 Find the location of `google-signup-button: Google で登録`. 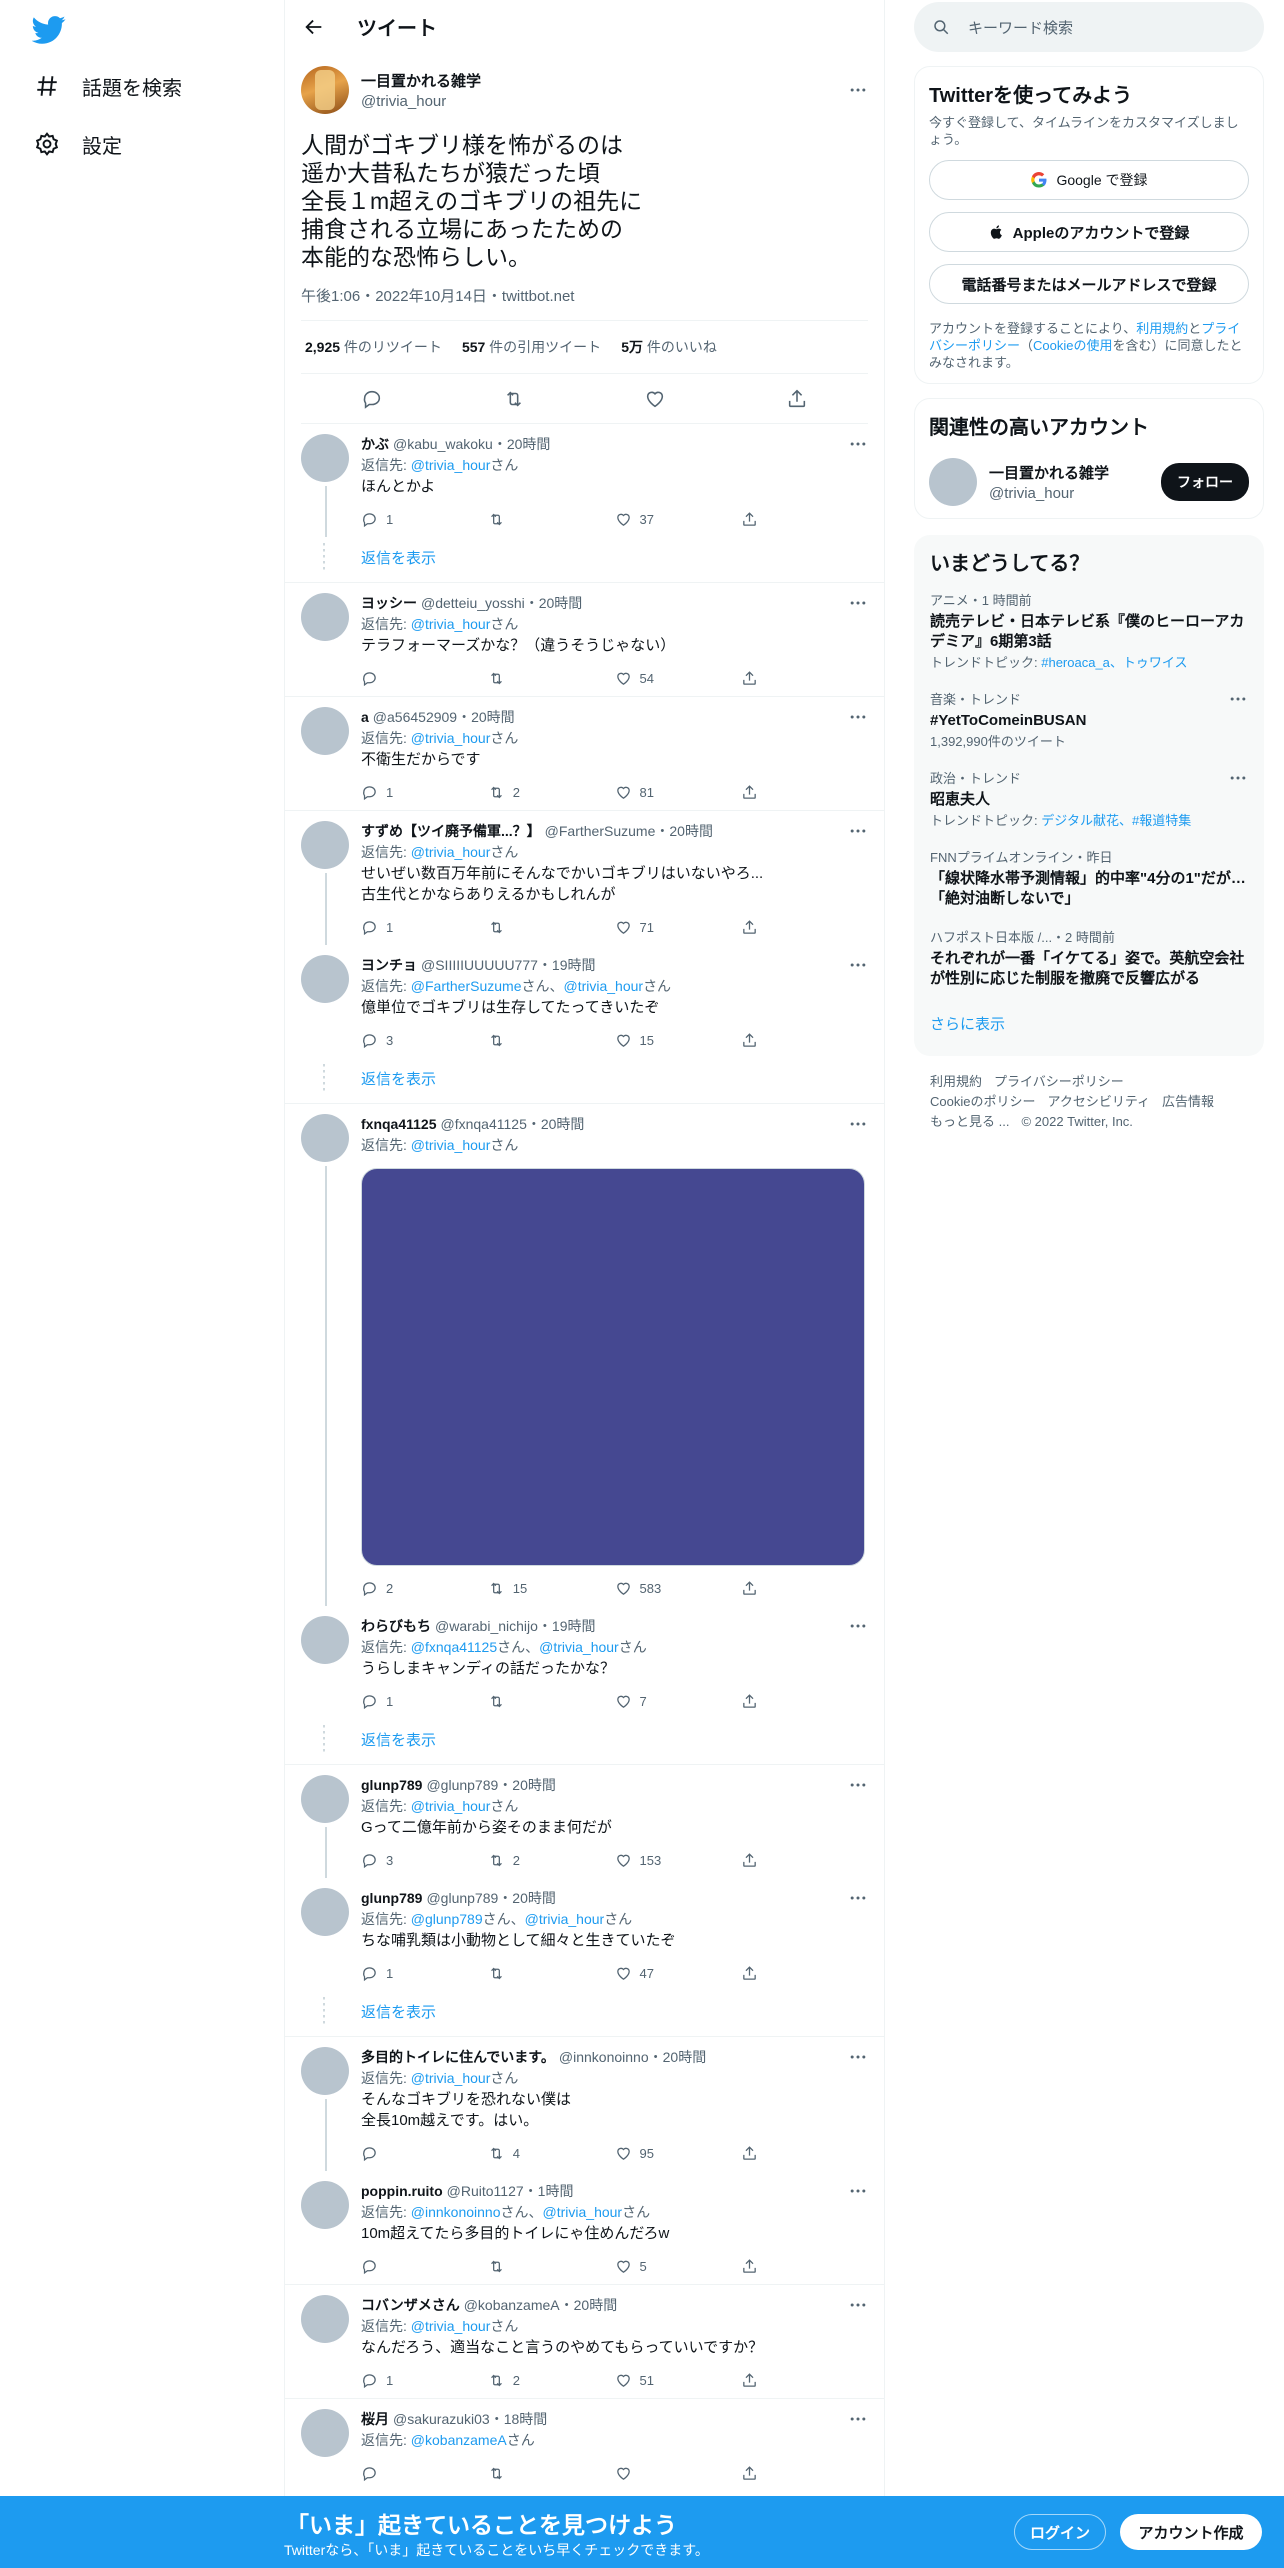

google-signup-button: Google で登録 is located at coordinates (1089, 180).